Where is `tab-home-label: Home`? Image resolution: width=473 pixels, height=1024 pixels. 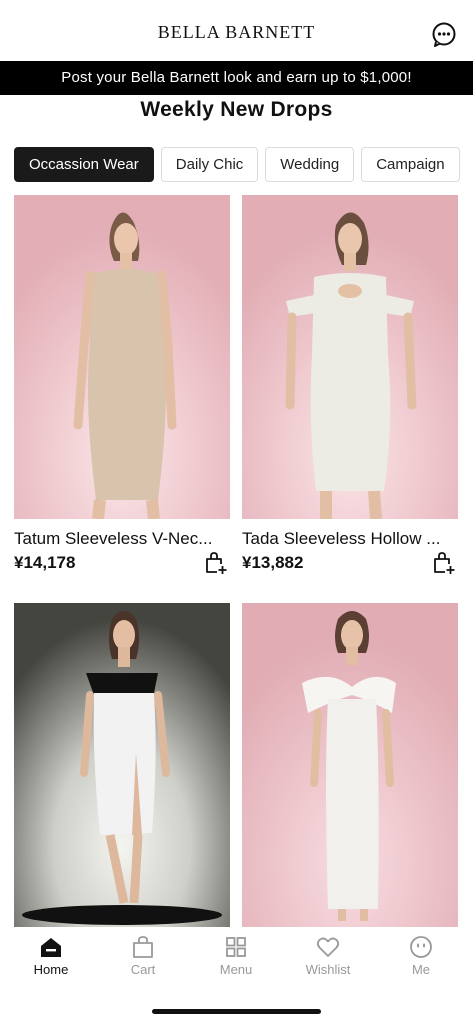 tab-home-label: Home is located at coordinates (51, 969).